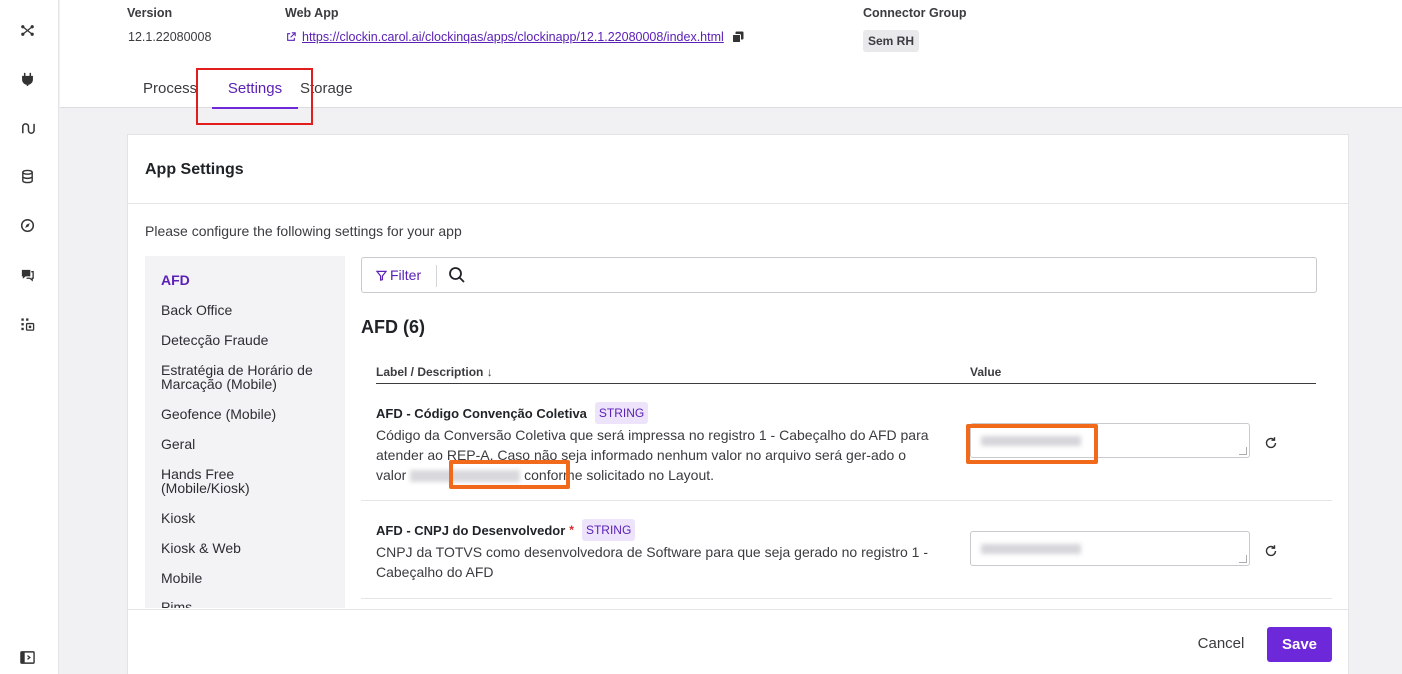  Describe the element at coordinates (170, 37) in the screenshot. I see `version-value: 12.1.22080008` at that location.